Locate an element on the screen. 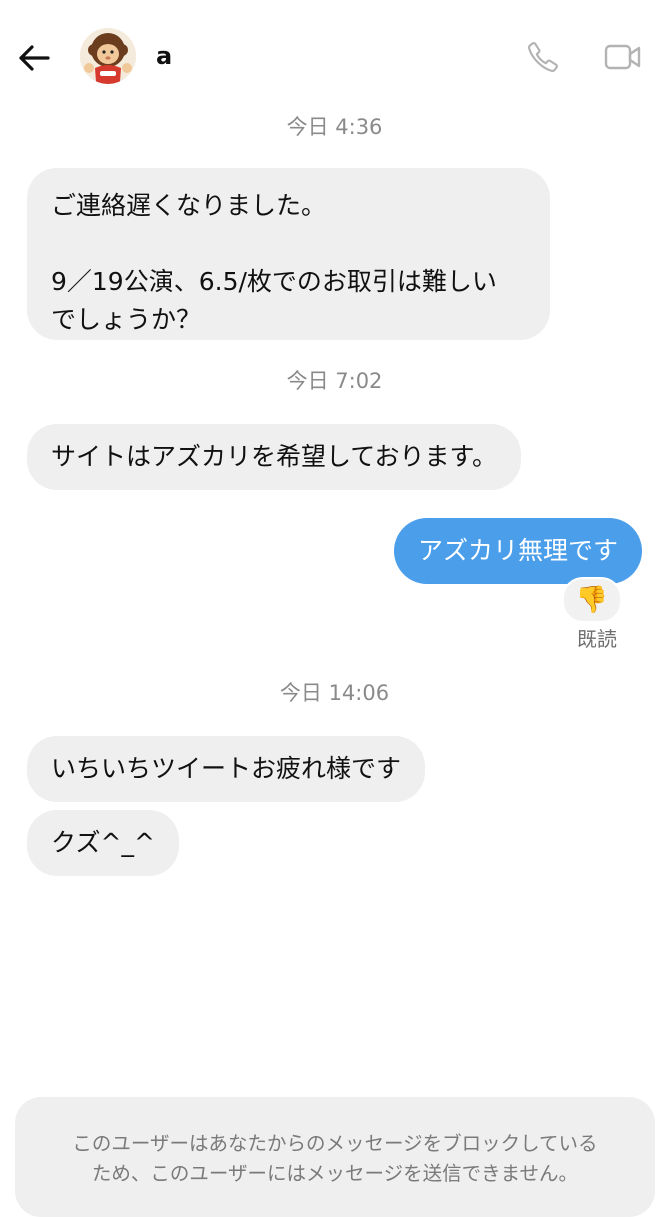 This screenshot has width=669, height=1217. incoming-message-bubble: クズ^_^ is located at coordinates (103, 843).